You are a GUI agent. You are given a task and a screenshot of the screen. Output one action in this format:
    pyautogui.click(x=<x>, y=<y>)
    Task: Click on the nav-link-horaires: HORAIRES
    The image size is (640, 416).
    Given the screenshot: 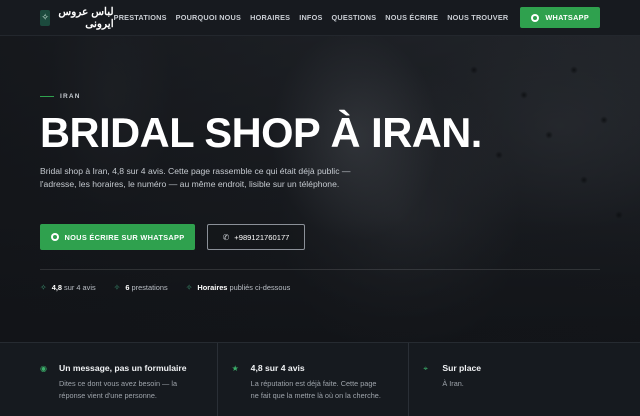 What is the action you would take?
    pyautogui.click(x=270, y=17)
    